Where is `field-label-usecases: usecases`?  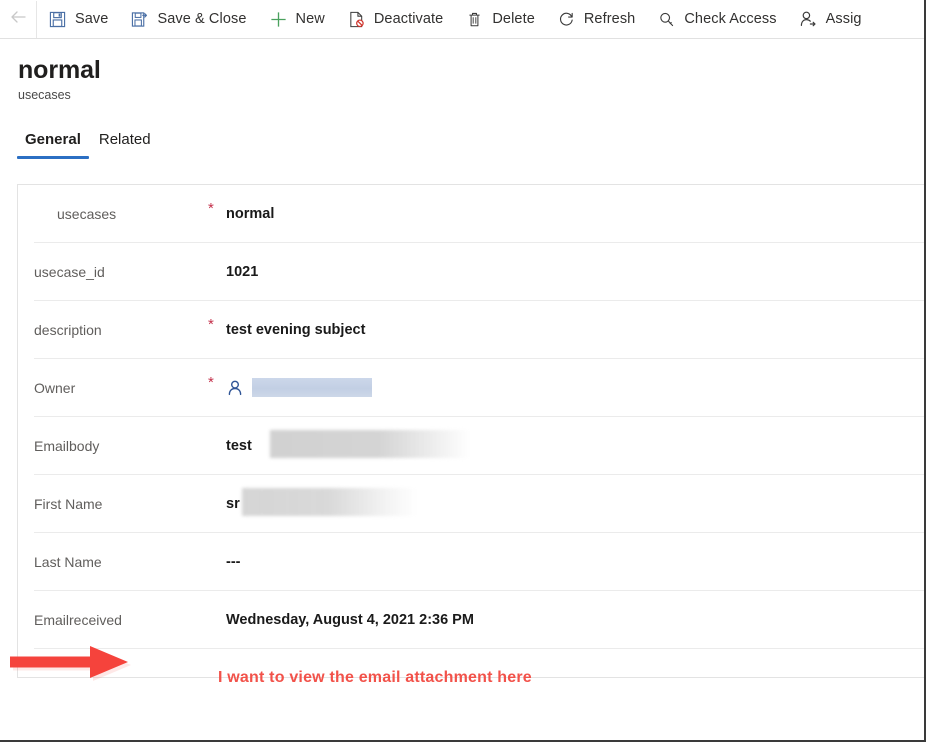 field-label-usecases: usecases is located at coordinates (87, 213).